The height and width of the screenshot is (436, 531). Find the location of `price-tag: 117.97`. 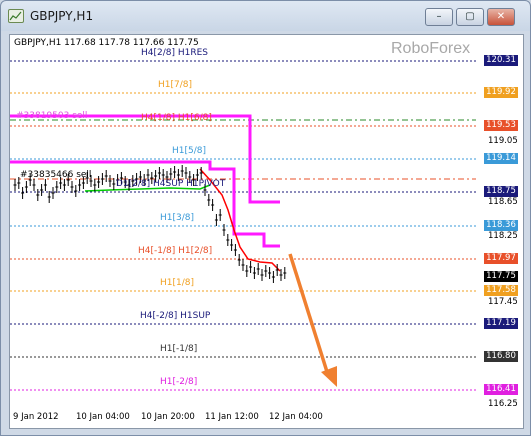

price-tag: 117.97 is located at coordinates (501, 258).